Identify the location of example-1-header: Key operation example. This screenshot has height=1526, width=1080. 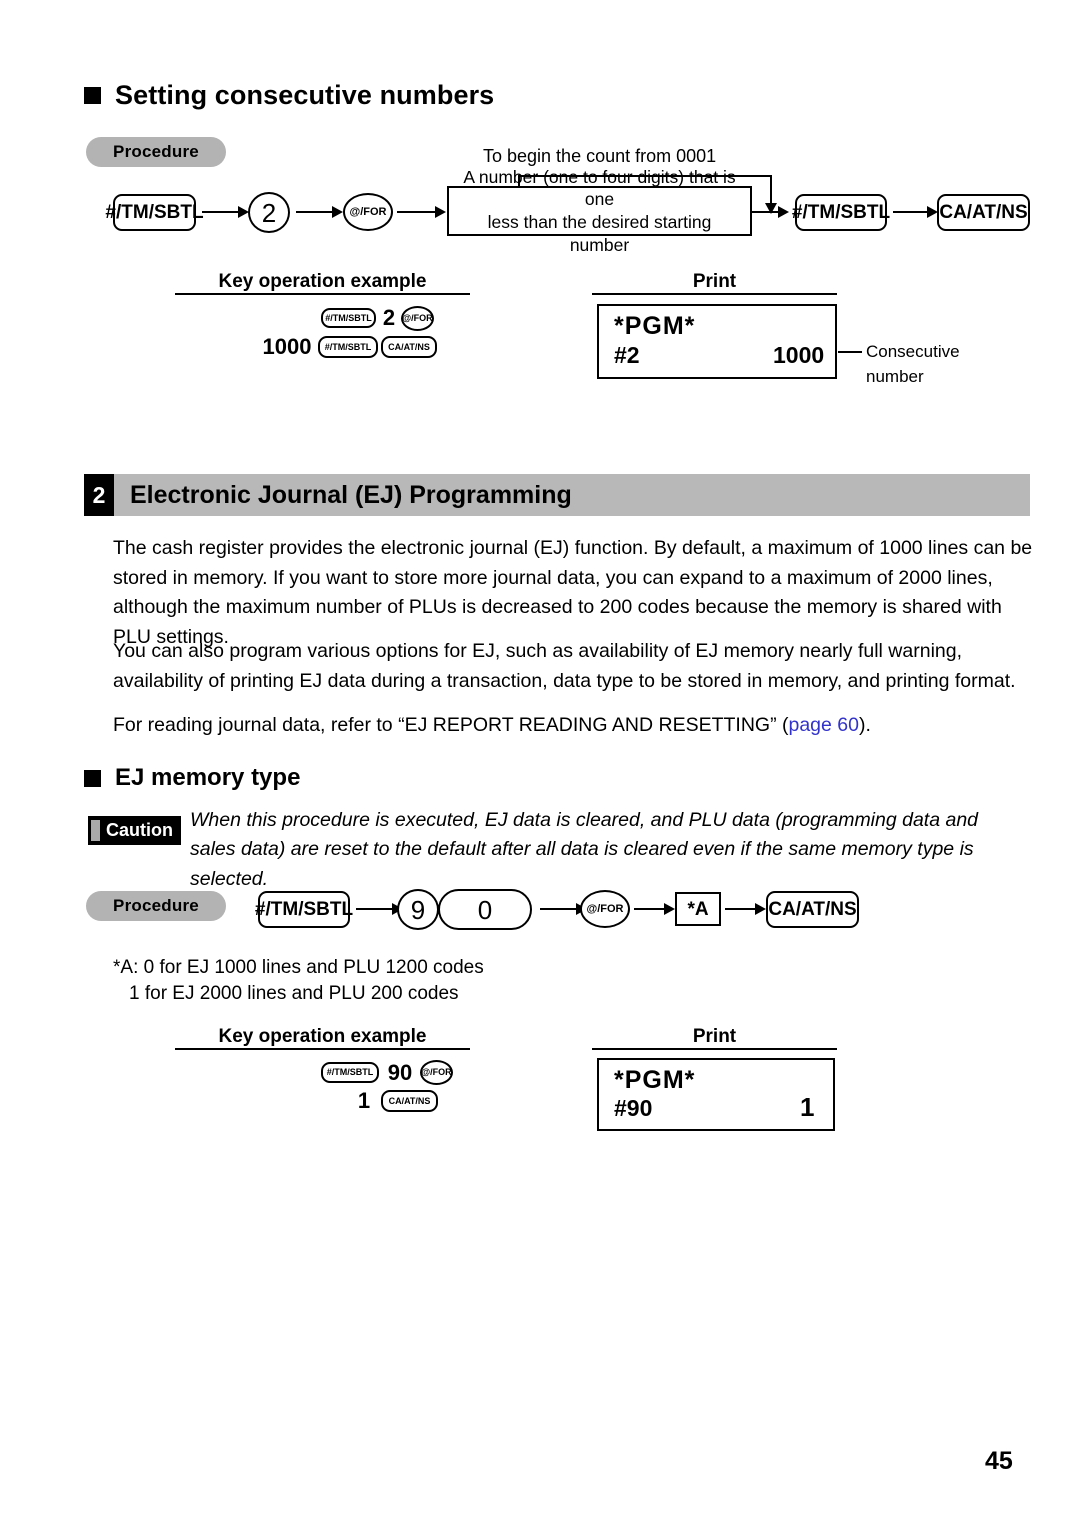
(322, 281).